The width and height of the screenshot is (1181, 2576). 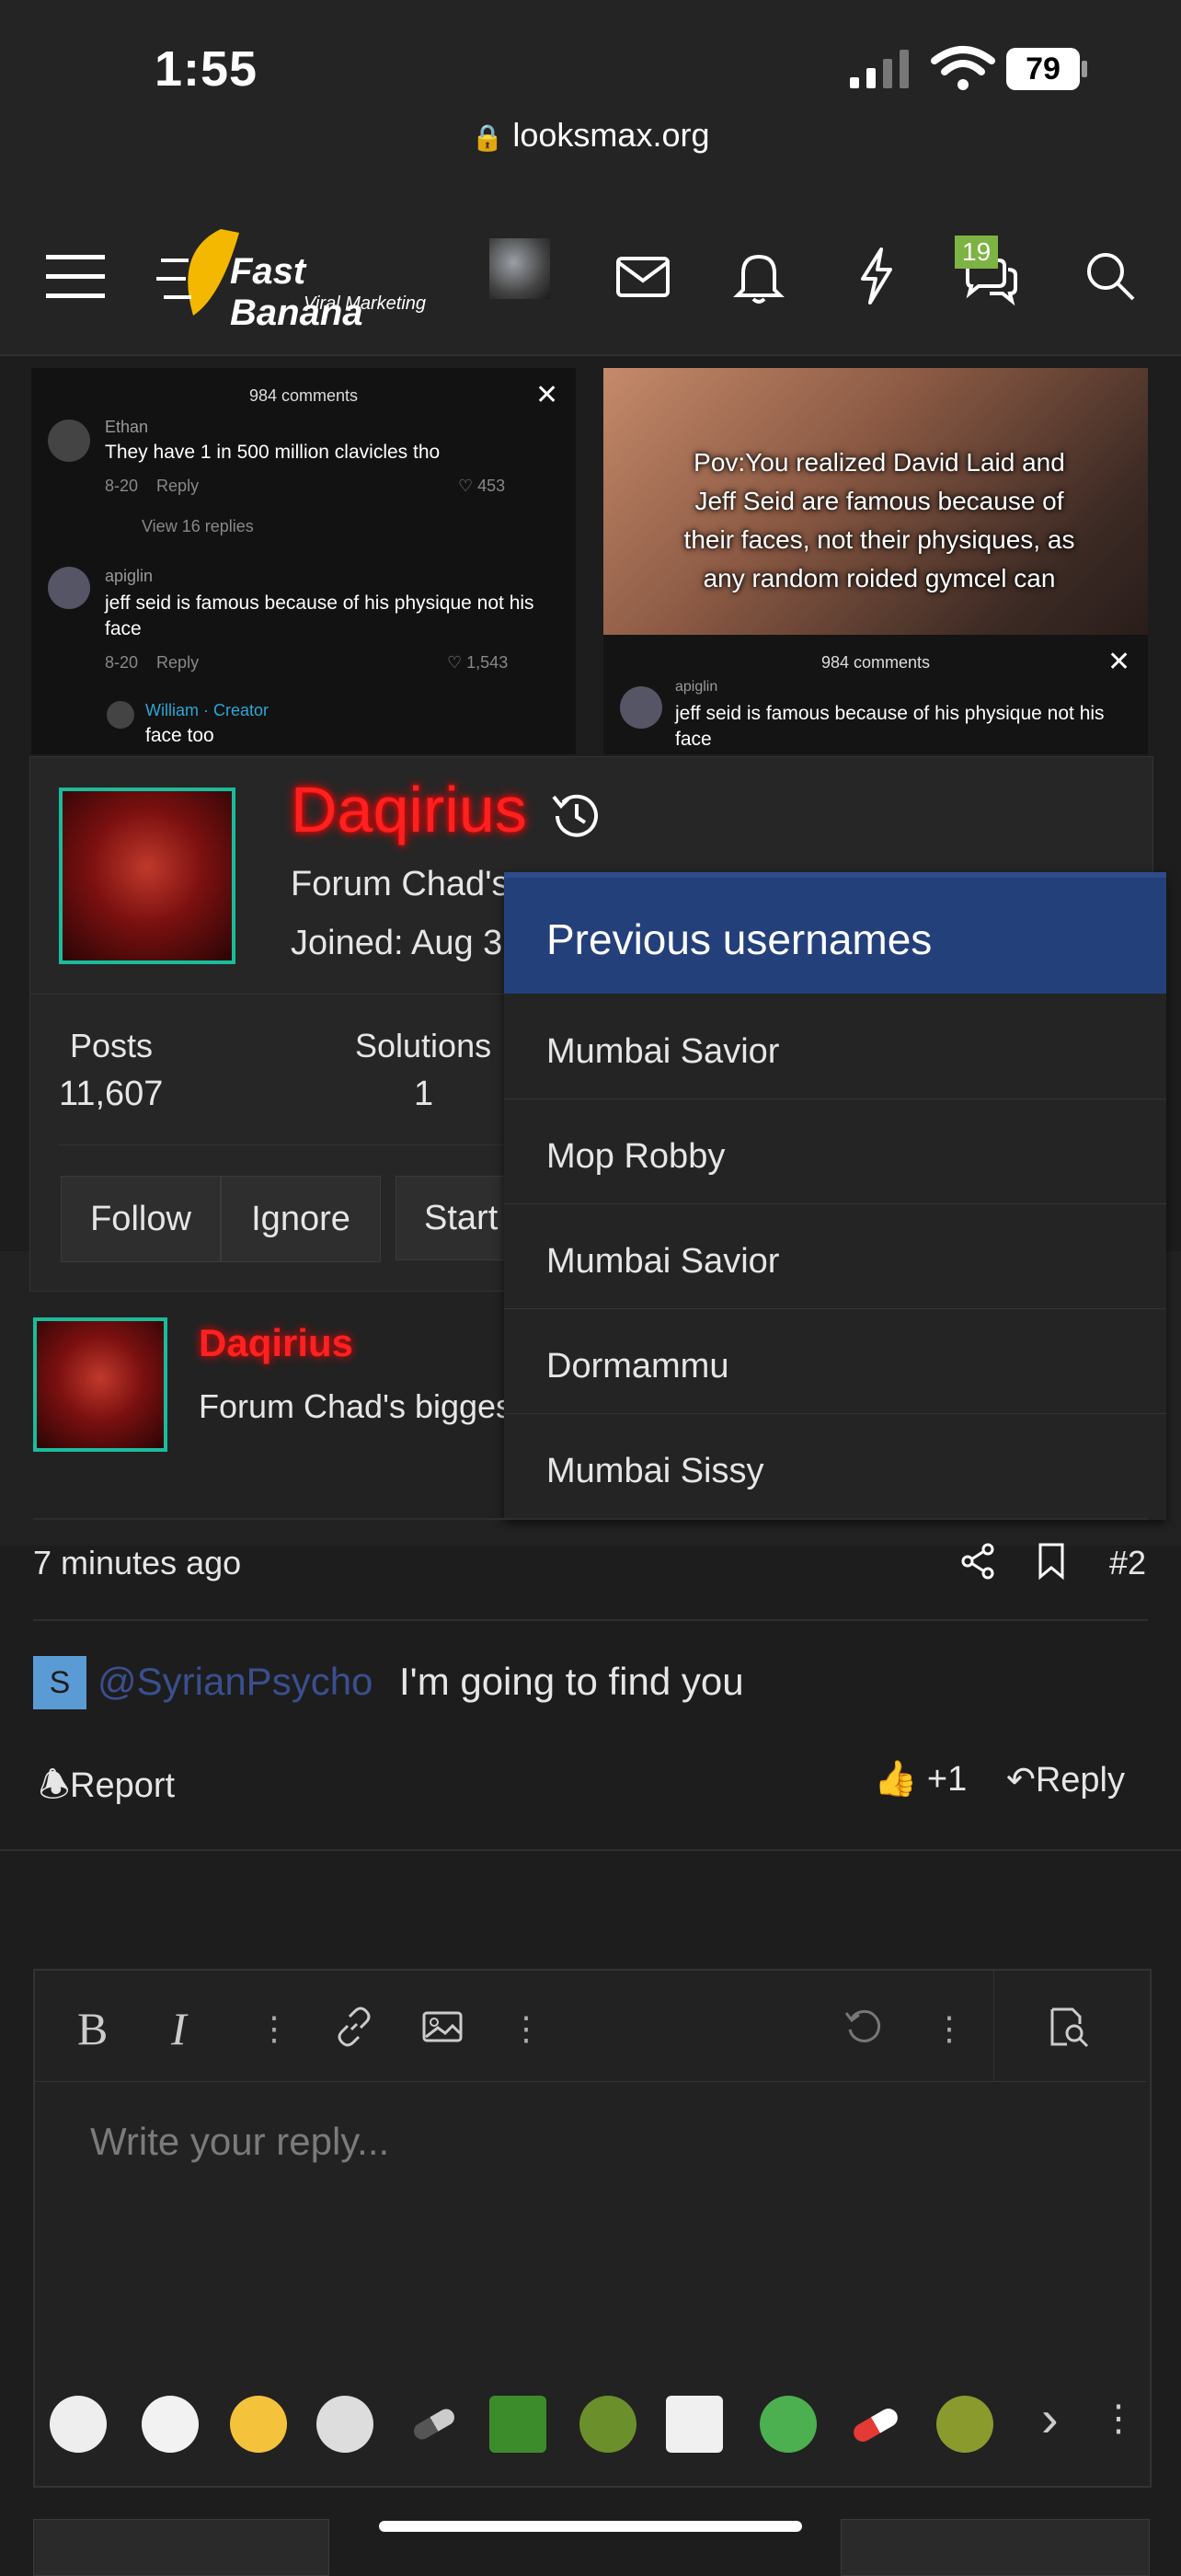 I want to click on user-avatar, so click(x=519, y=268).